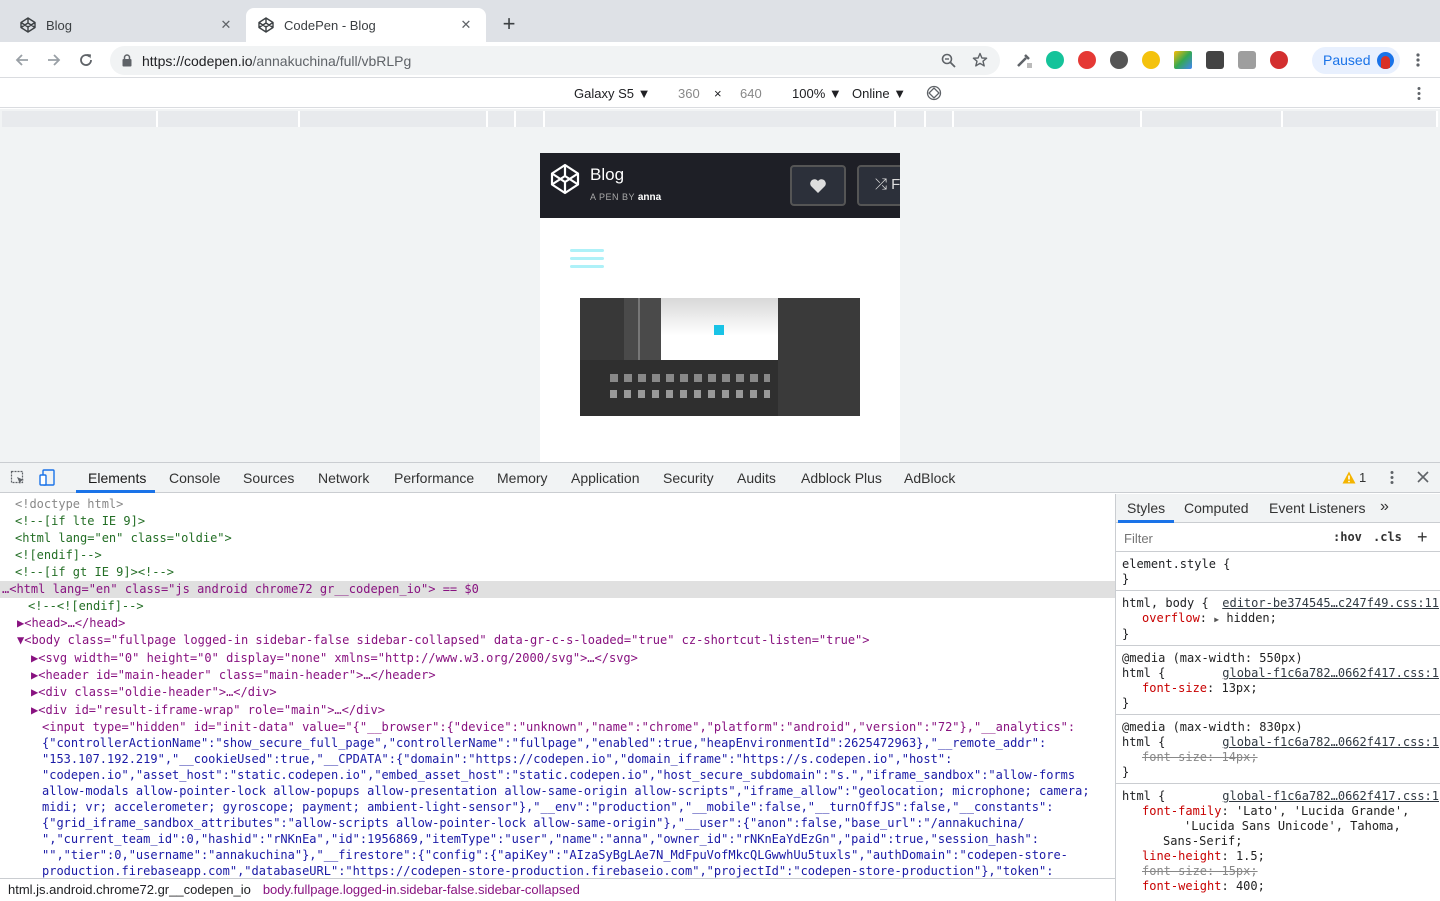 The height and width of the screenshot is (901, 1440). Describe the element at coordinates (1055, 60) in the screenshot. I see `grammarly-extension-icon` at that location.